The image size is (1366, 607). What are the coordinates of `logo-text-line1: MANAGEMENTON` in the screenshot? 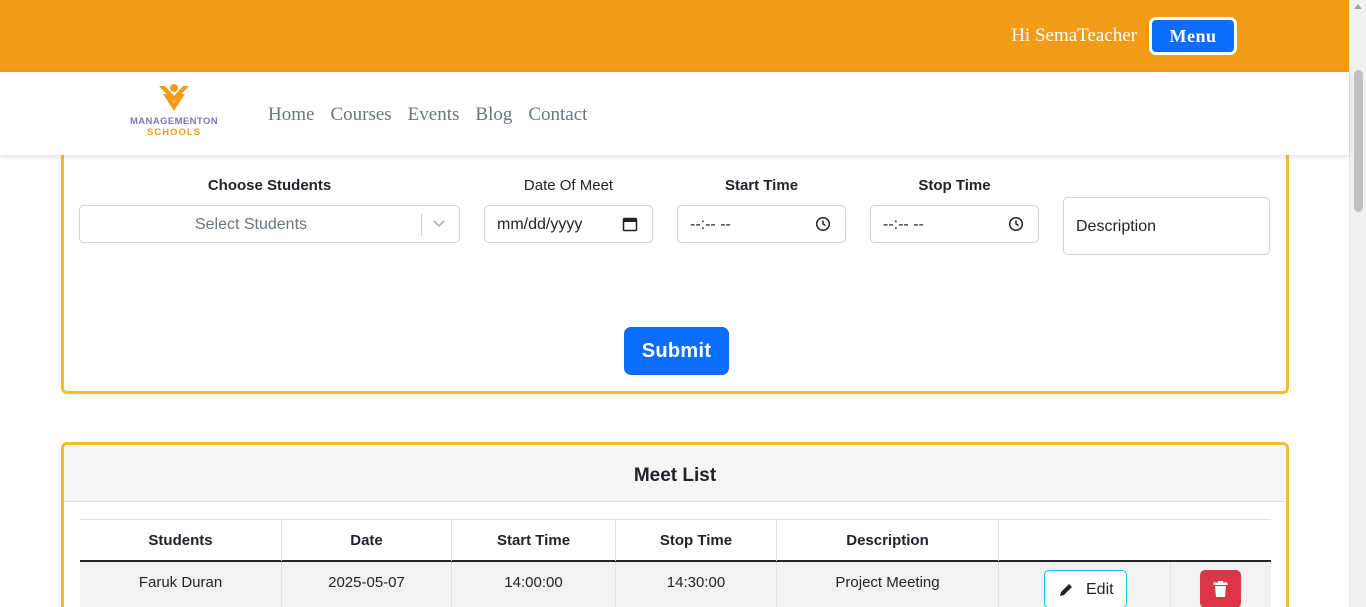 It's located at (173, 121).